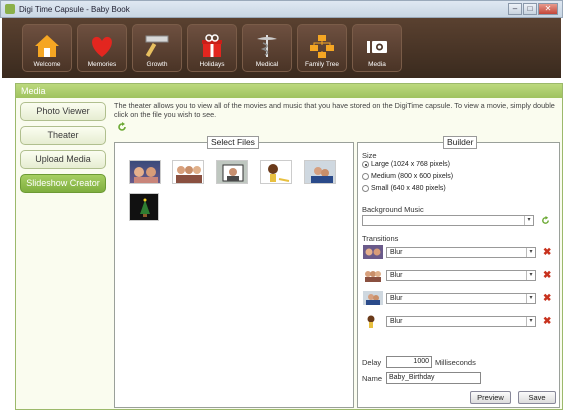 Image resolution: width=563 pixels, height=416 pixels. What do you see at coordinates (289, 91) in the screenshot?
I see `panel-title: Media` at bounding box center [289, 91].